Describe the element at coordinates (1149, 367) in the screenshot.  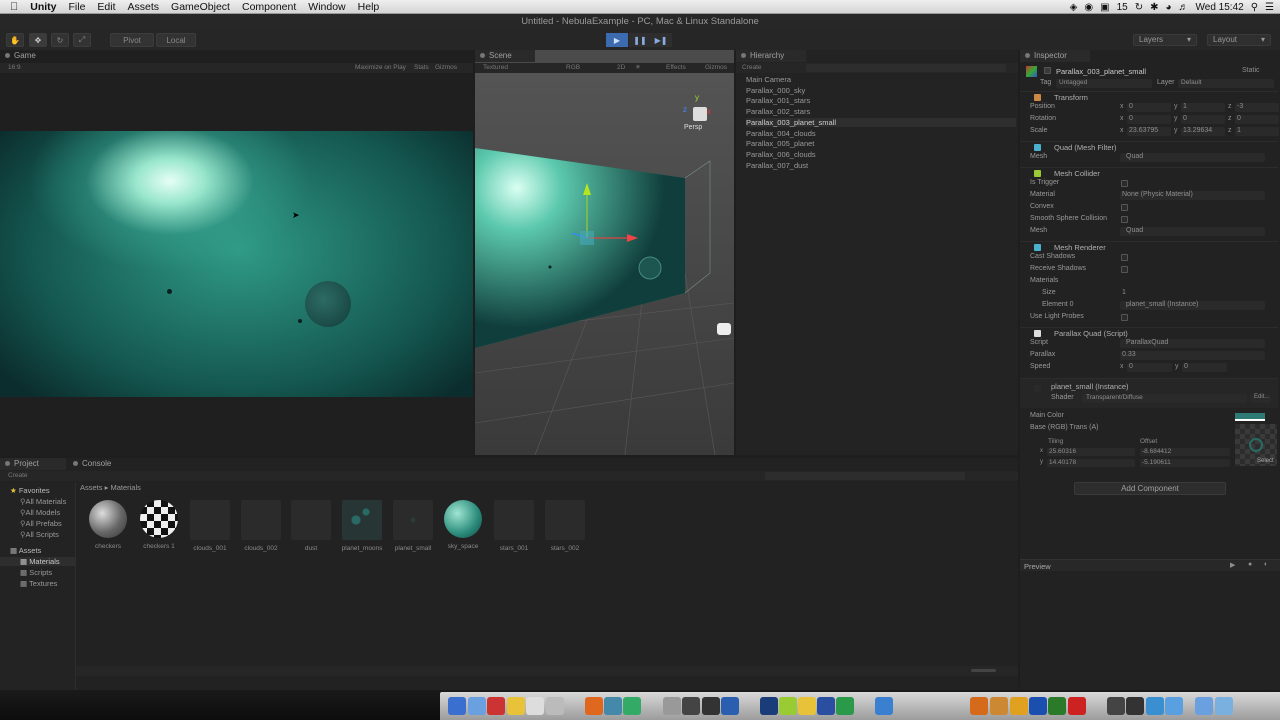
I see `speed-x-field: 0` at that location.